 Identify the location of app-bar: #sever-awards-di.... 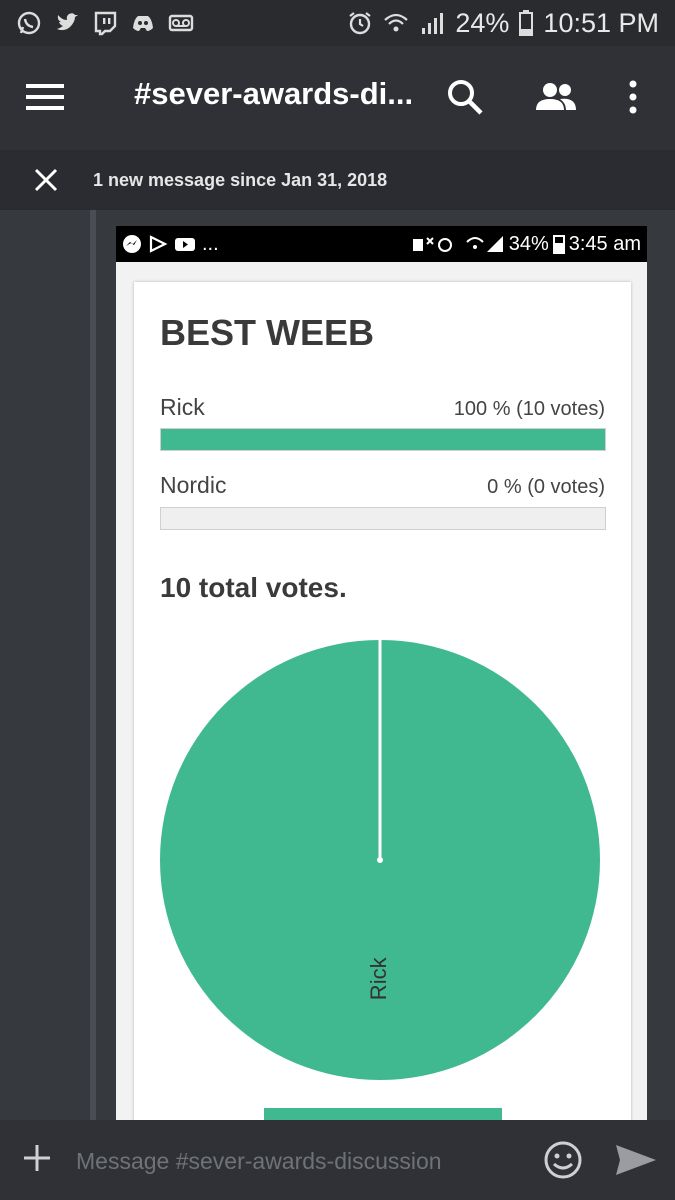
(337, 98).